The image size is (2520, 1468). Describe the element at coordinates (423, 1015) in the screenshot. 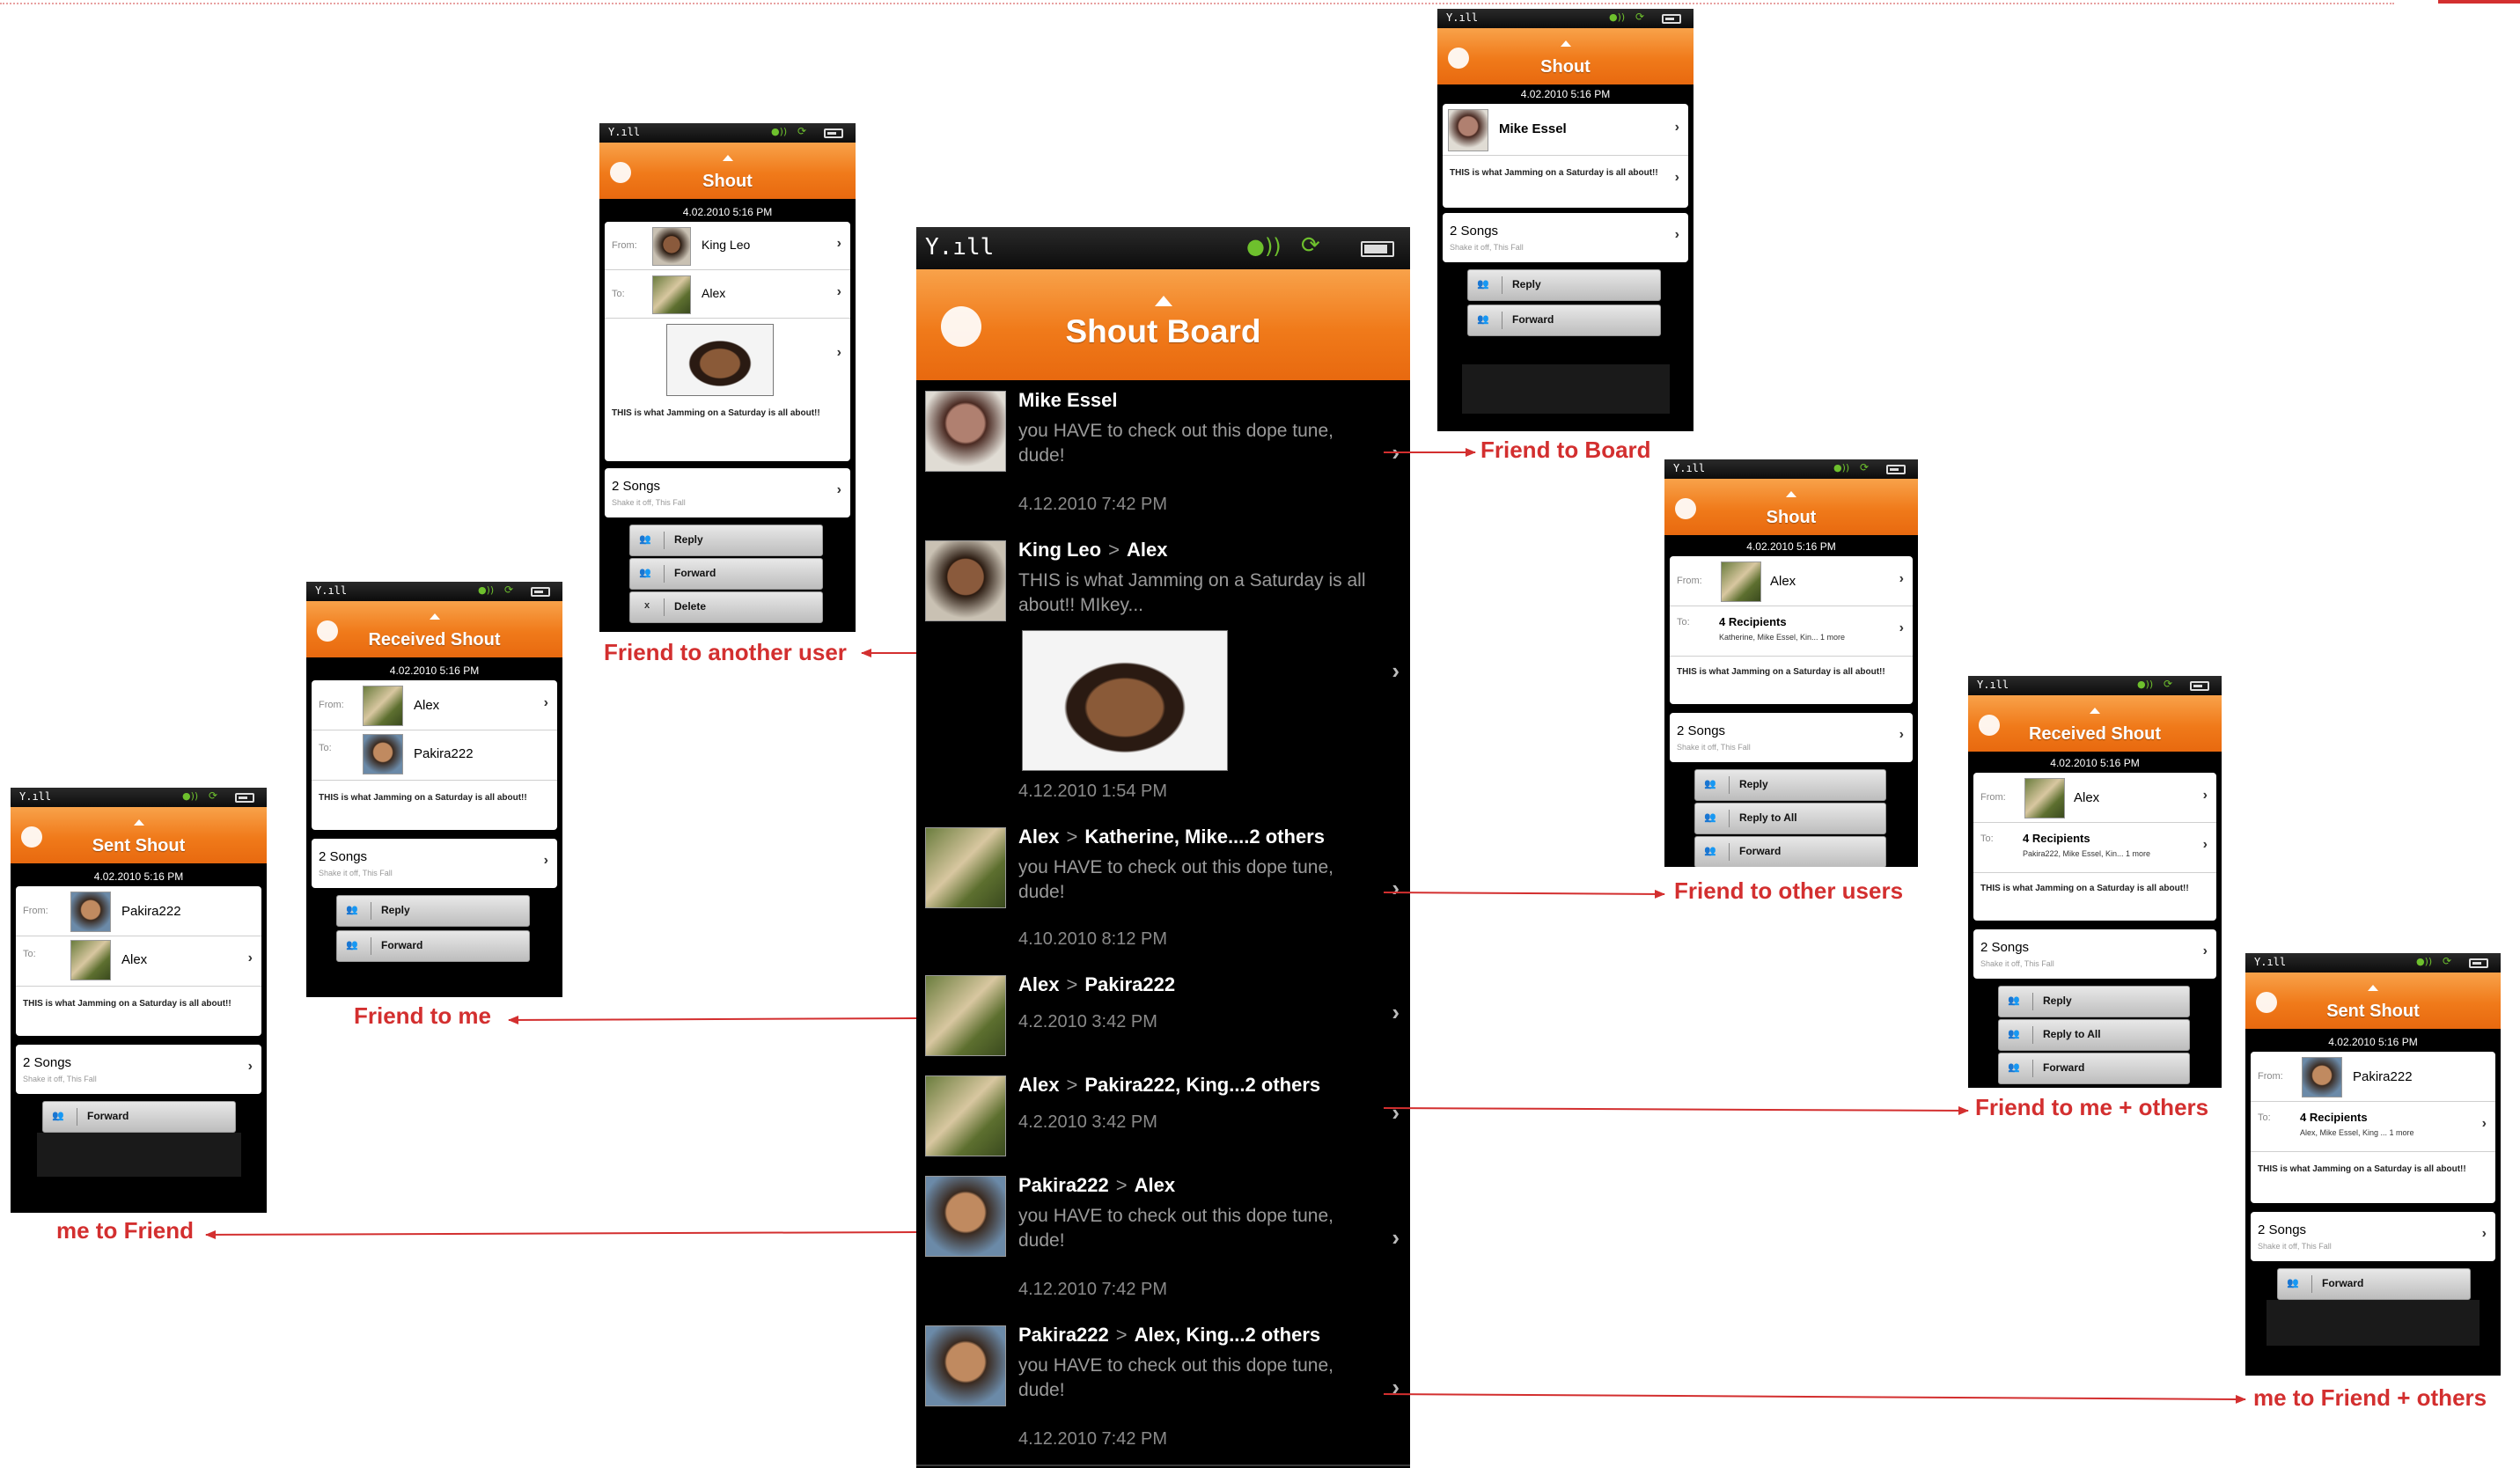

I see `caption-friend-to-me: Friend to me` at that location.